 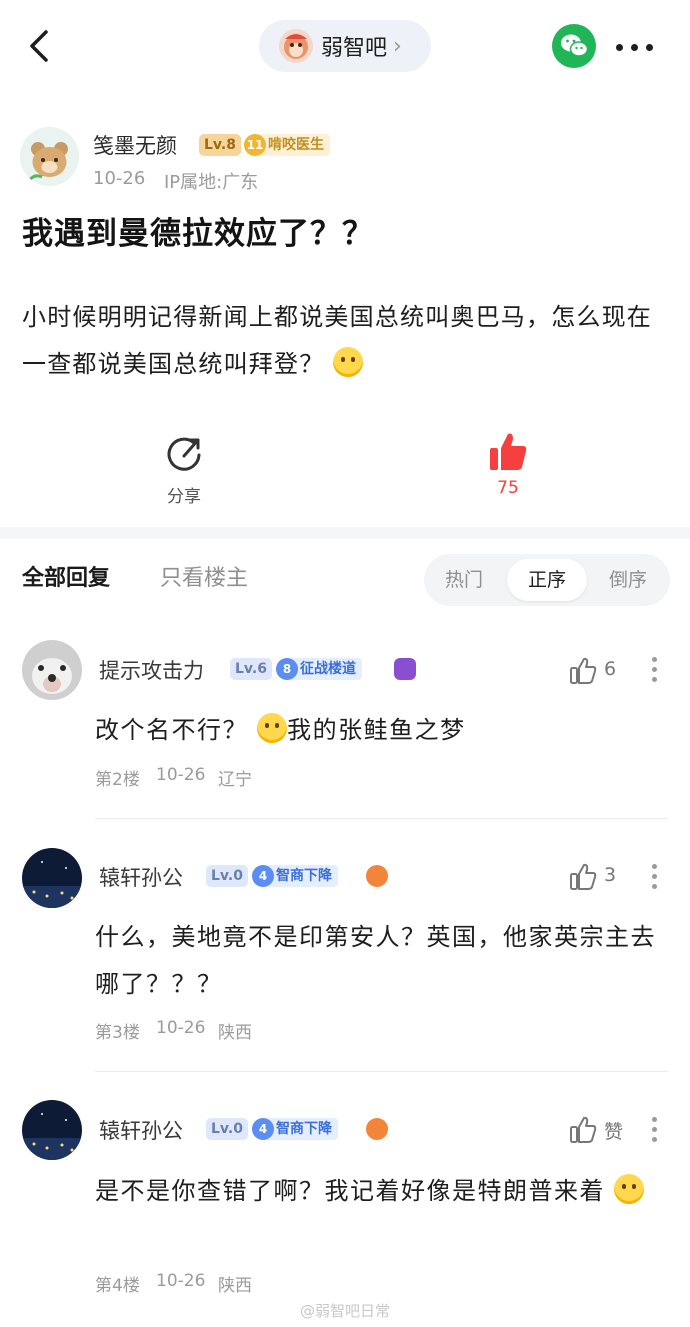 I want to click on dog-avatar-icon, so click(x=52, y=670).